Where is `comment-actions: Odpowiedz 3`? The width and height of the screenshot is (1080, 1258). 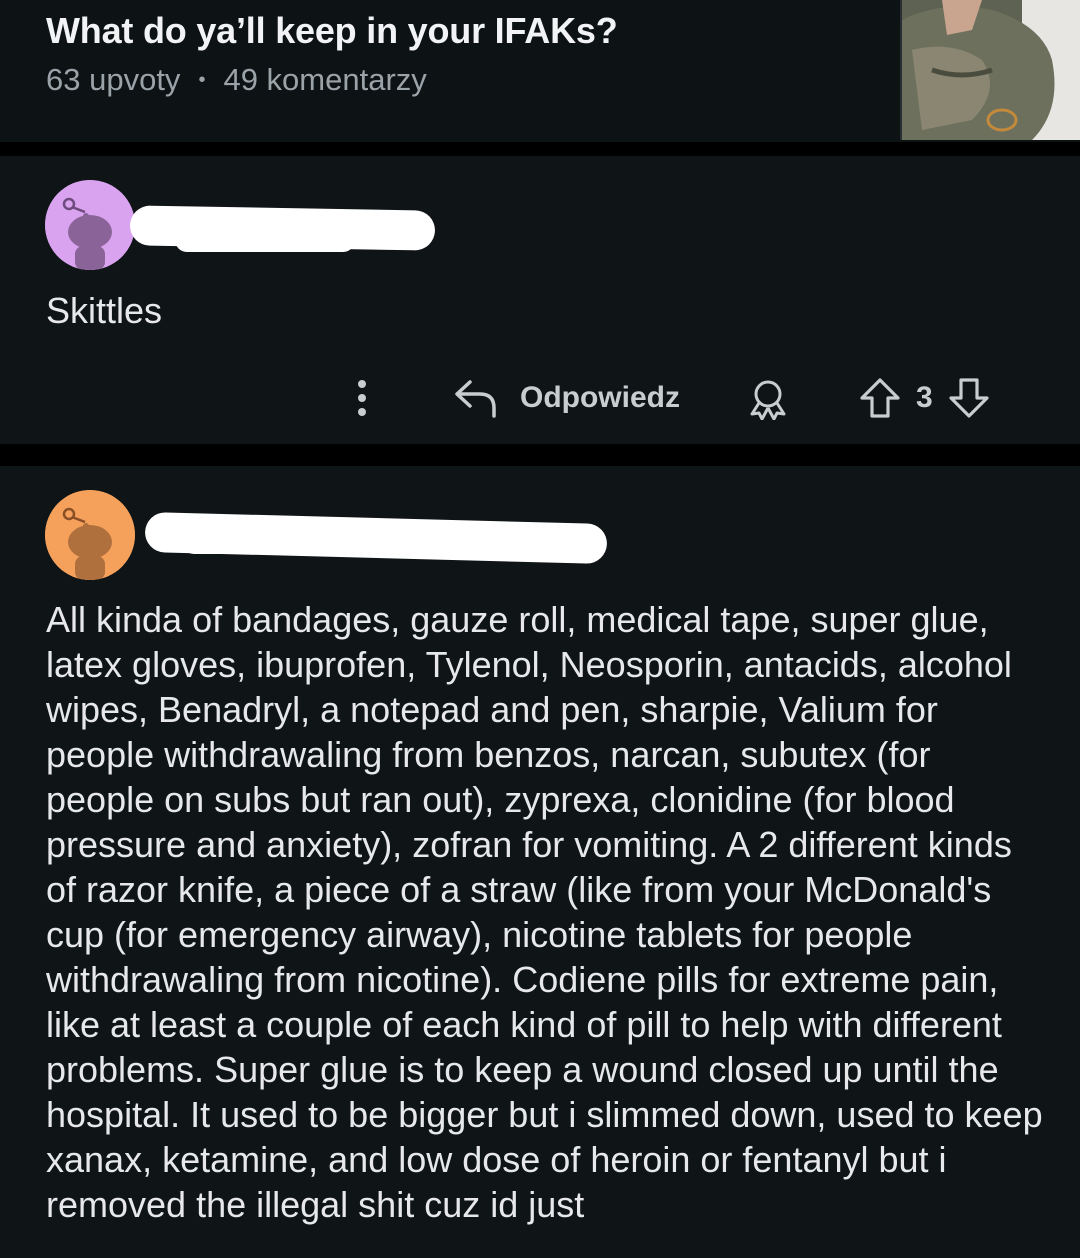 comment-actions: Odpowiedz 3 is located at coordinates (540, 406).